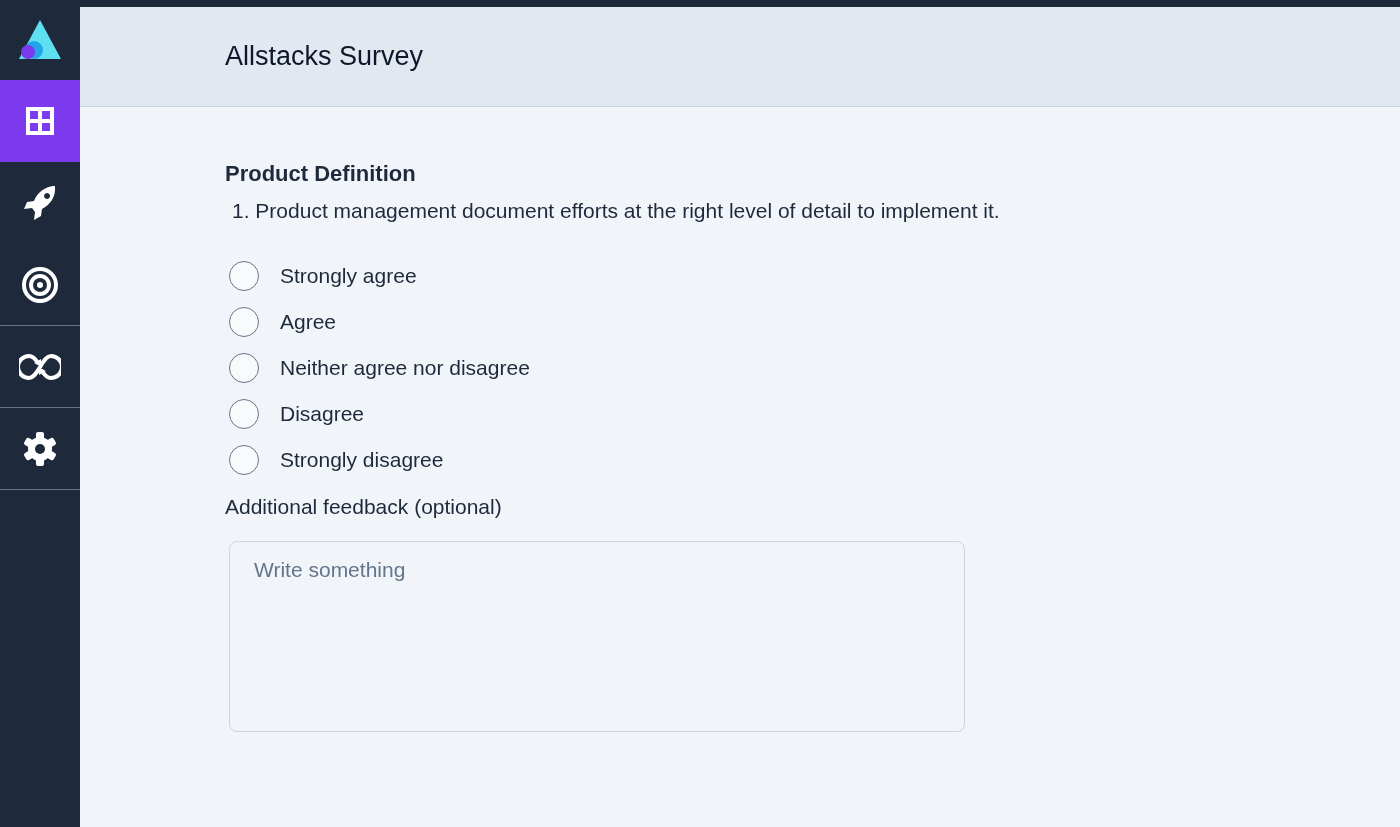 This screenshot has height=827, width=1400. I want to click on target-icon, so click(40, 284).